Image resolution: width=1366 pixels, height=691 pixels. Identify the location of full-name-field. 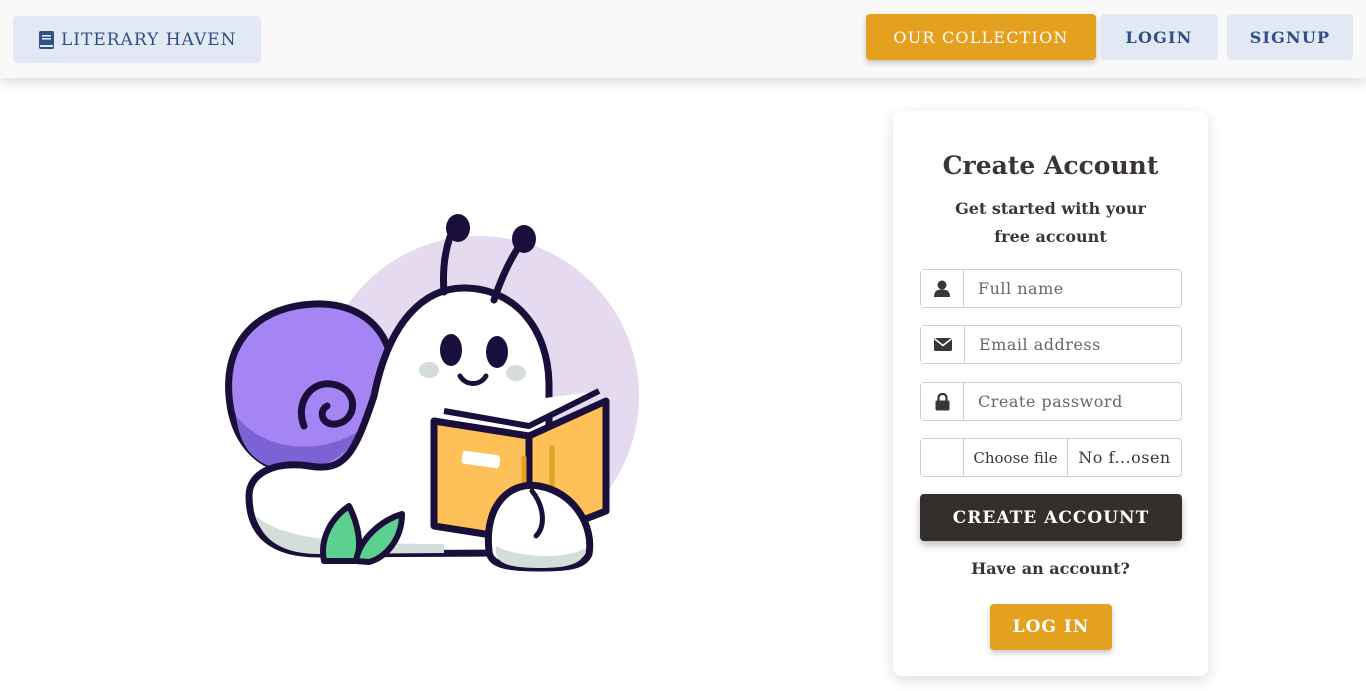
(1051, 288).